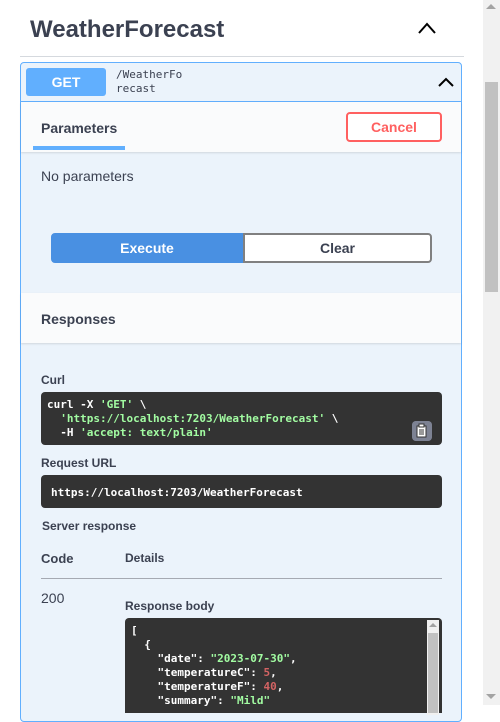  What do you see at coordinates (146, 432) in the screenshot?
I see `curl-header: 'accept: text/plain'` at bounding box center [146, 432].